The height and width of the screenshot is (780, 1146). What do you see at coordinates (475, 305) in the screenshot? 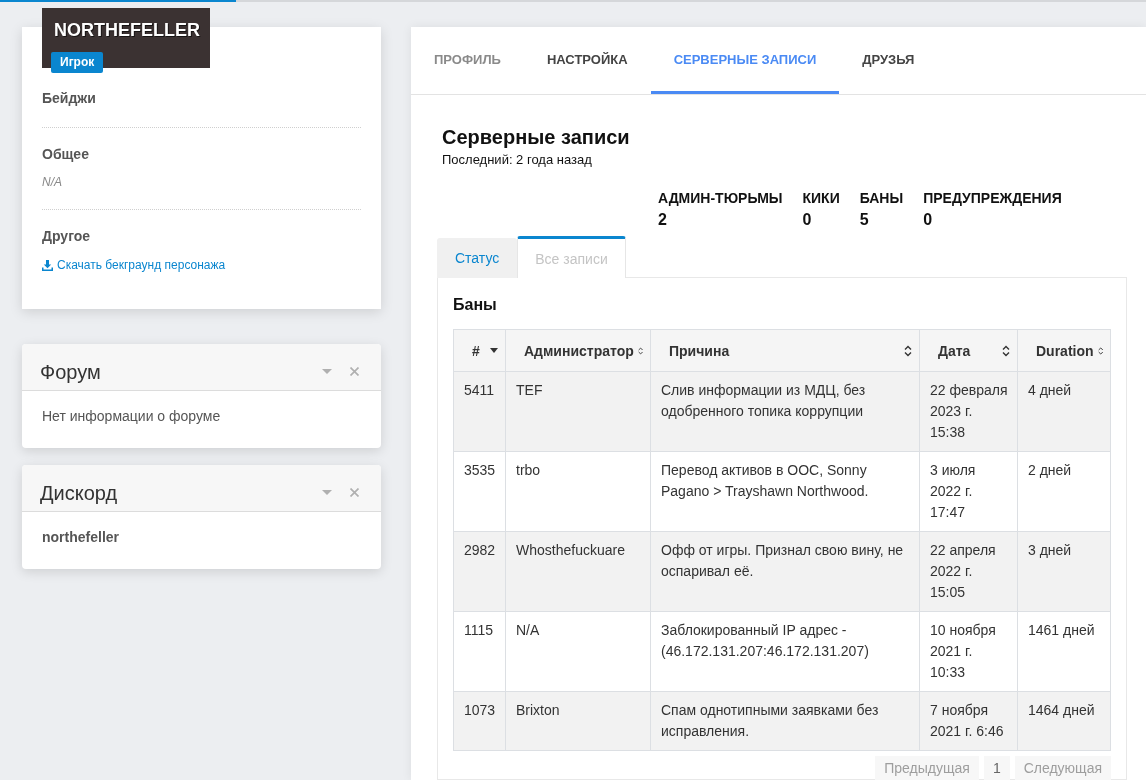
I see `table-title: Баны` at bounding box center [475, 305].